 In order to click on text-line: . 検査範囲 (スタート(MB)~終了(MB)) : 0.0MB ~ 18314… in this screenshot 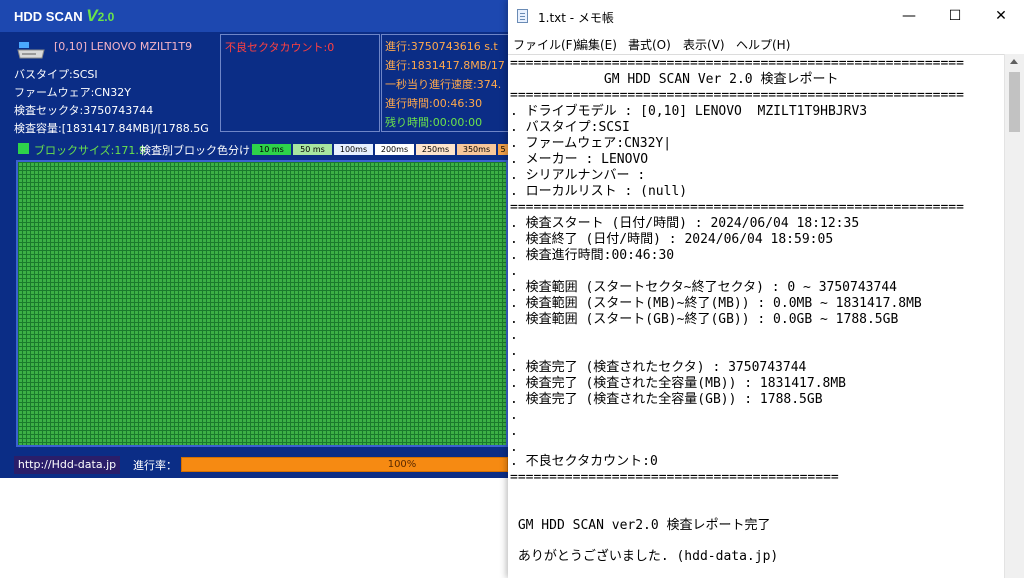, I will do `click(716, 303)`.